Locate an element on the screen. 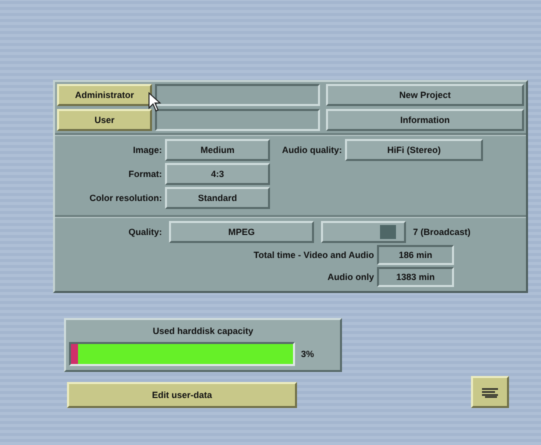  action-button: Information is located at coordinates (425, 120).